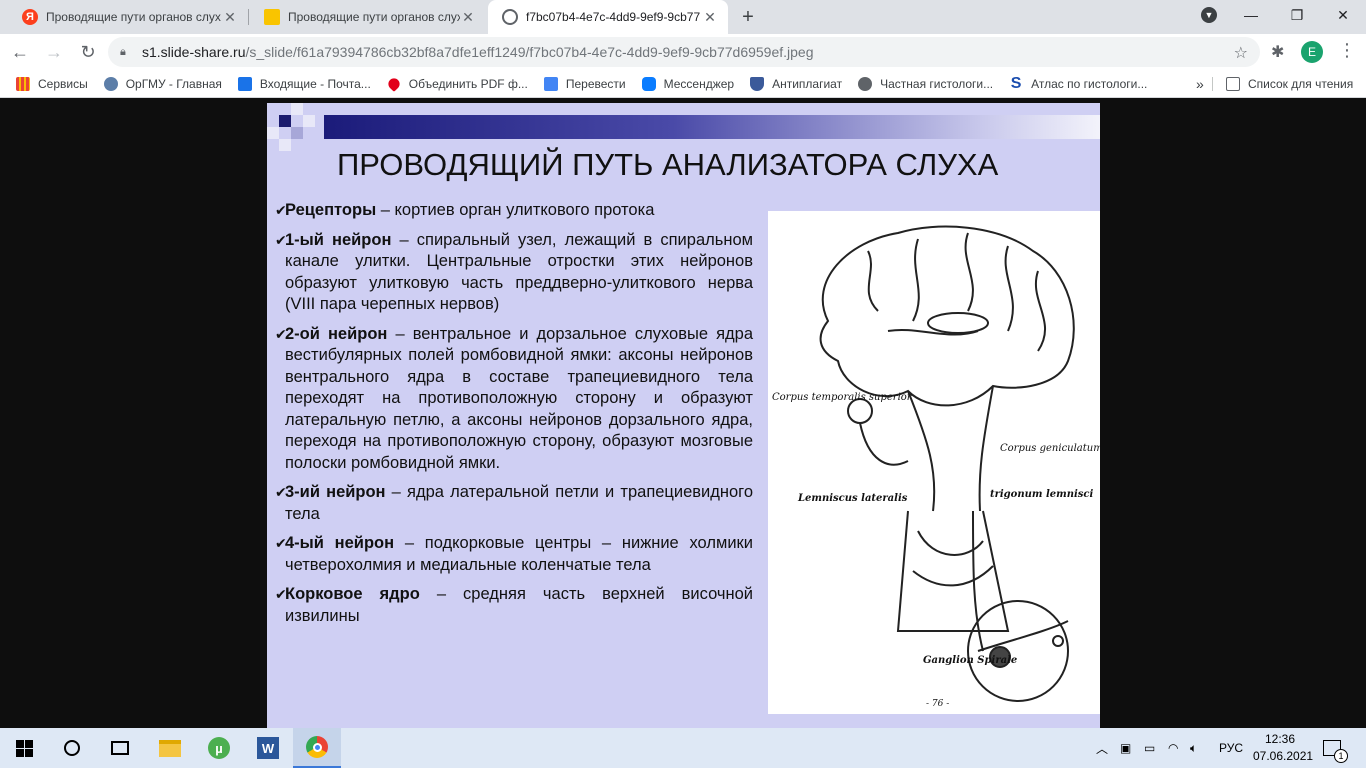 The image size is (1366, 768). Describe the element at coordinates (1200, 84) in the screenshot. I see `more-bookmarks-button: »` at that location.